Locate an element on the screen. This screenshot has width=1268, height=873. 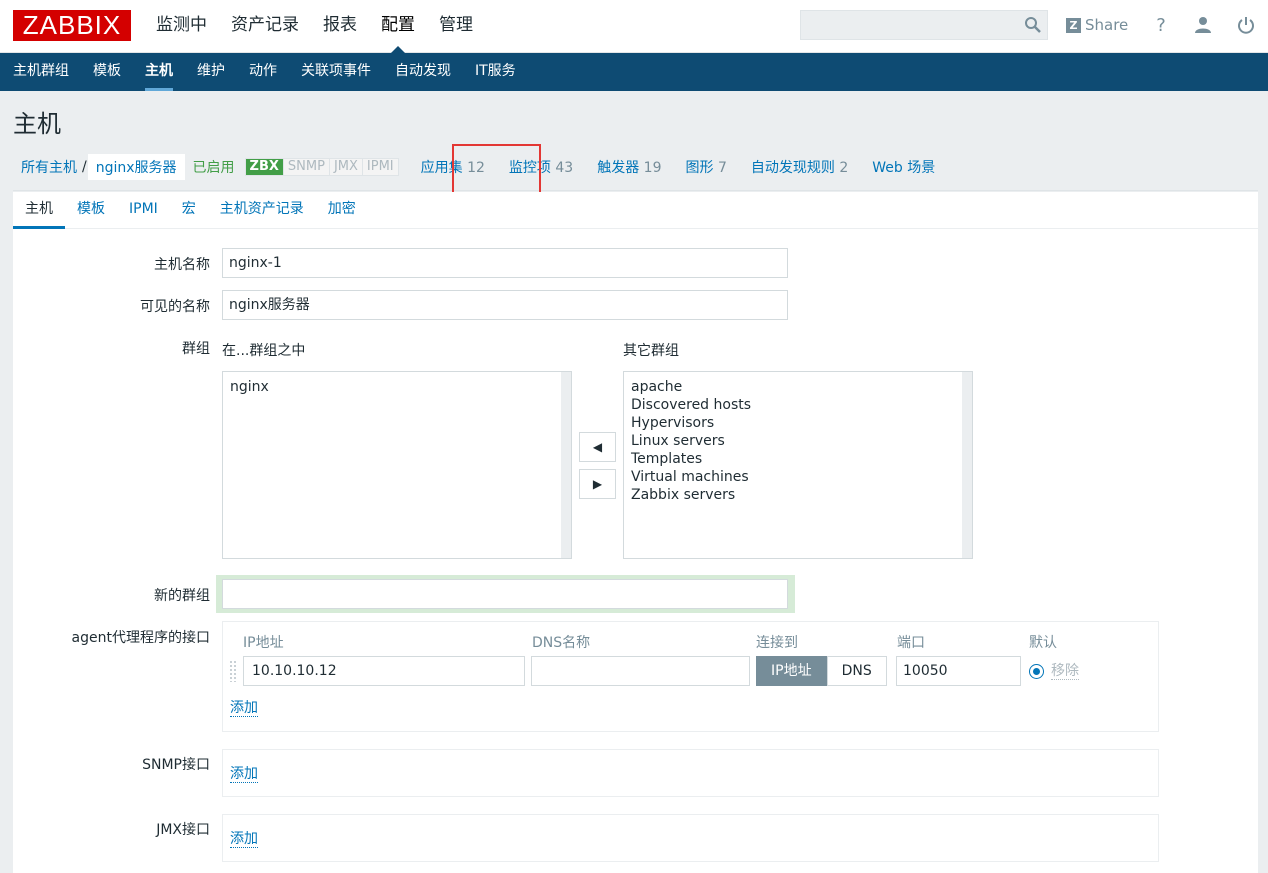
applications-label: 应用集 is located at coordinates (441, 167).